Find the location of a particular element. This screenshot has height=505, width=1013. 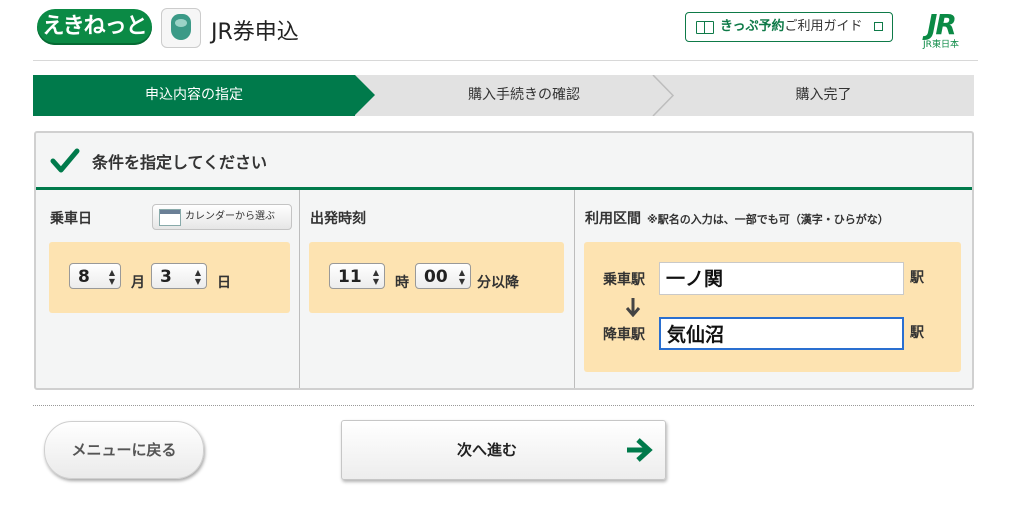

step-3: 購入完了 is located at coordinates (823, 95).